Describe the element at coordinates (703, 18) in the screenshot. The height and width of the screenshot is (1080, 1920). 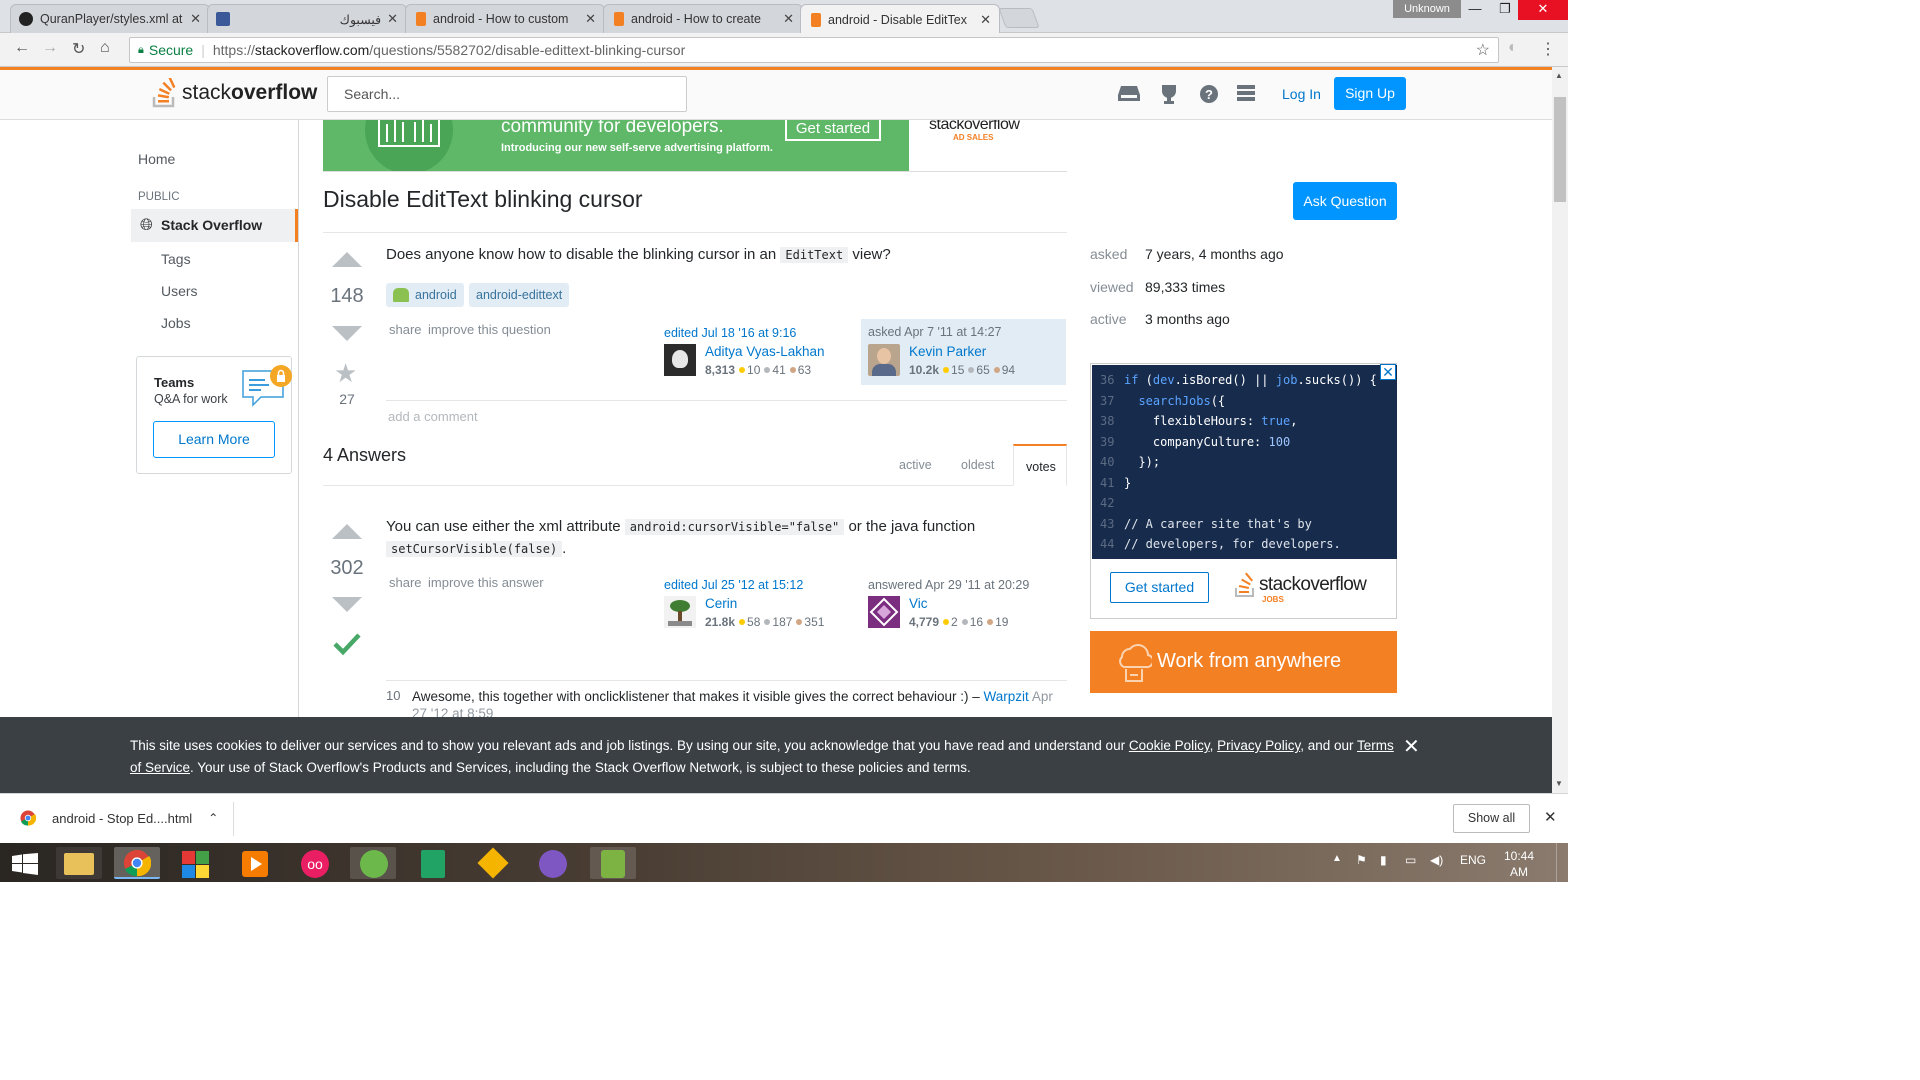
I see `browser-tab: android - How to create ✕` at that location.